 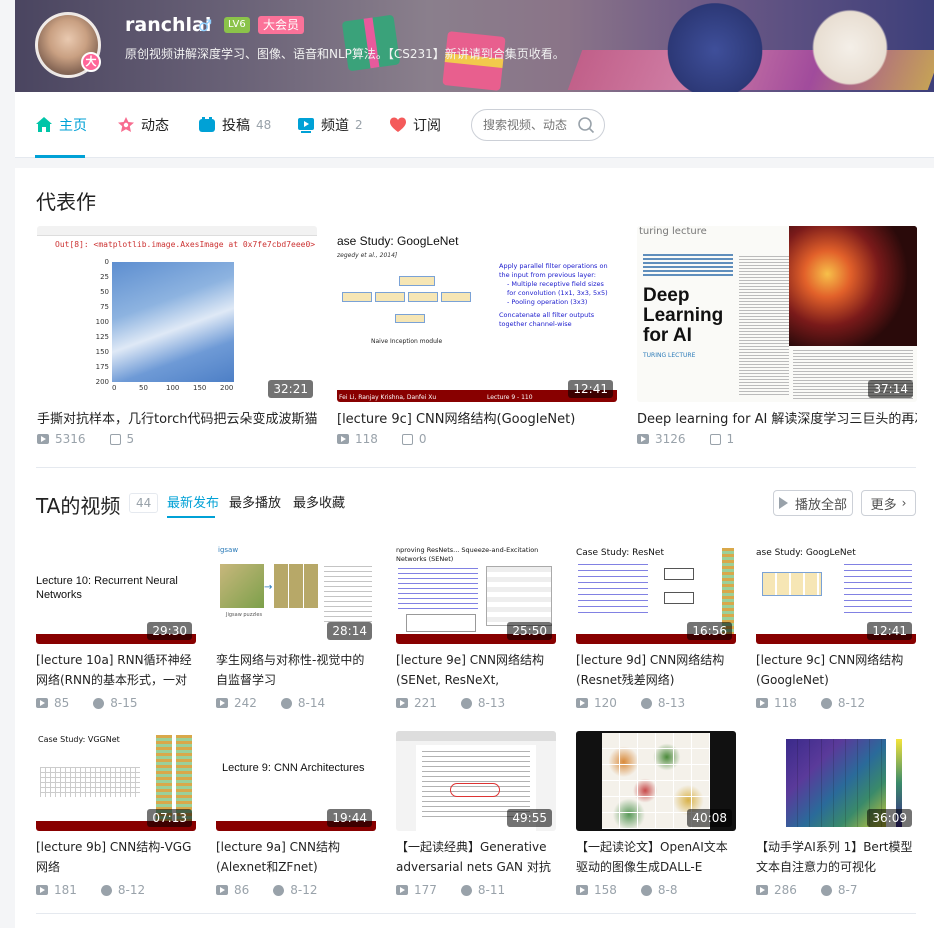 What do you see at coordinates (296, 781) in the screenshot?
I see `video-thumbnail: Lecture 9: CNN Architectures 19:44` at bounding box center [296, 781].